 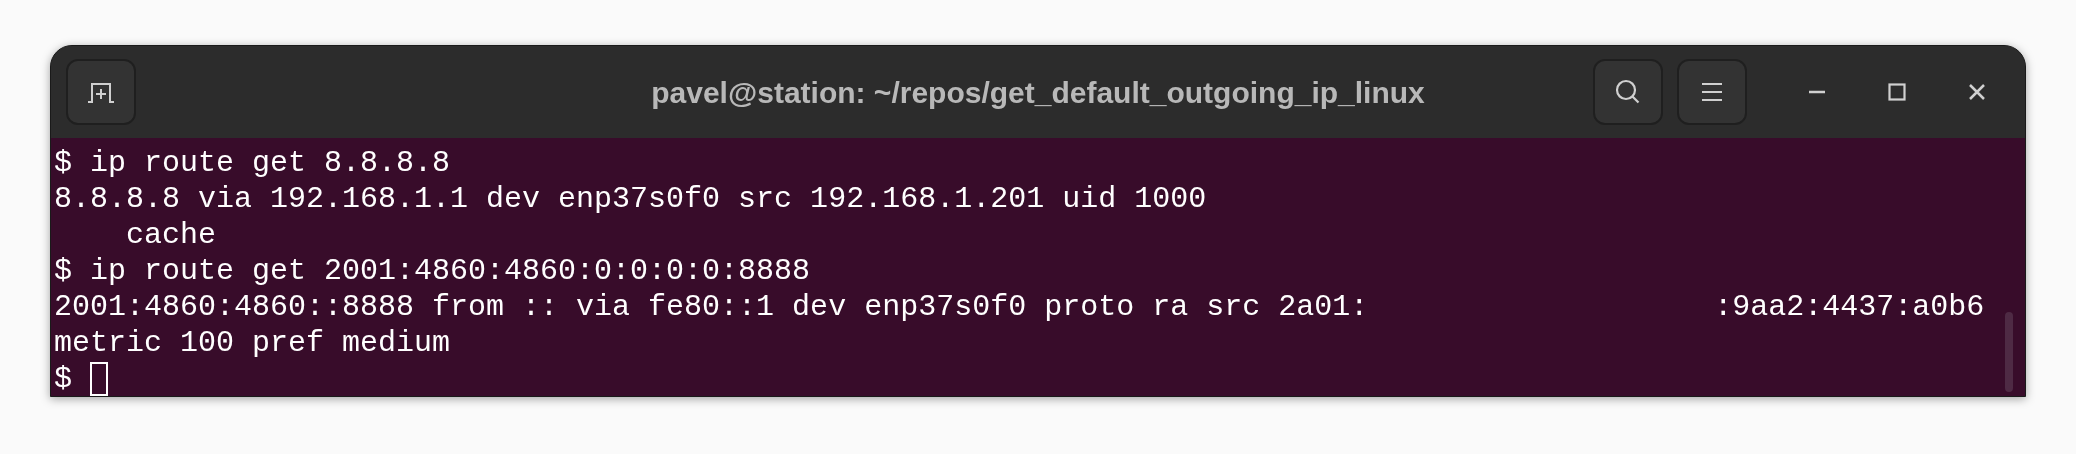 I want to click on terminal-line: metric 100 pref medium, so click(x=252, y=343).